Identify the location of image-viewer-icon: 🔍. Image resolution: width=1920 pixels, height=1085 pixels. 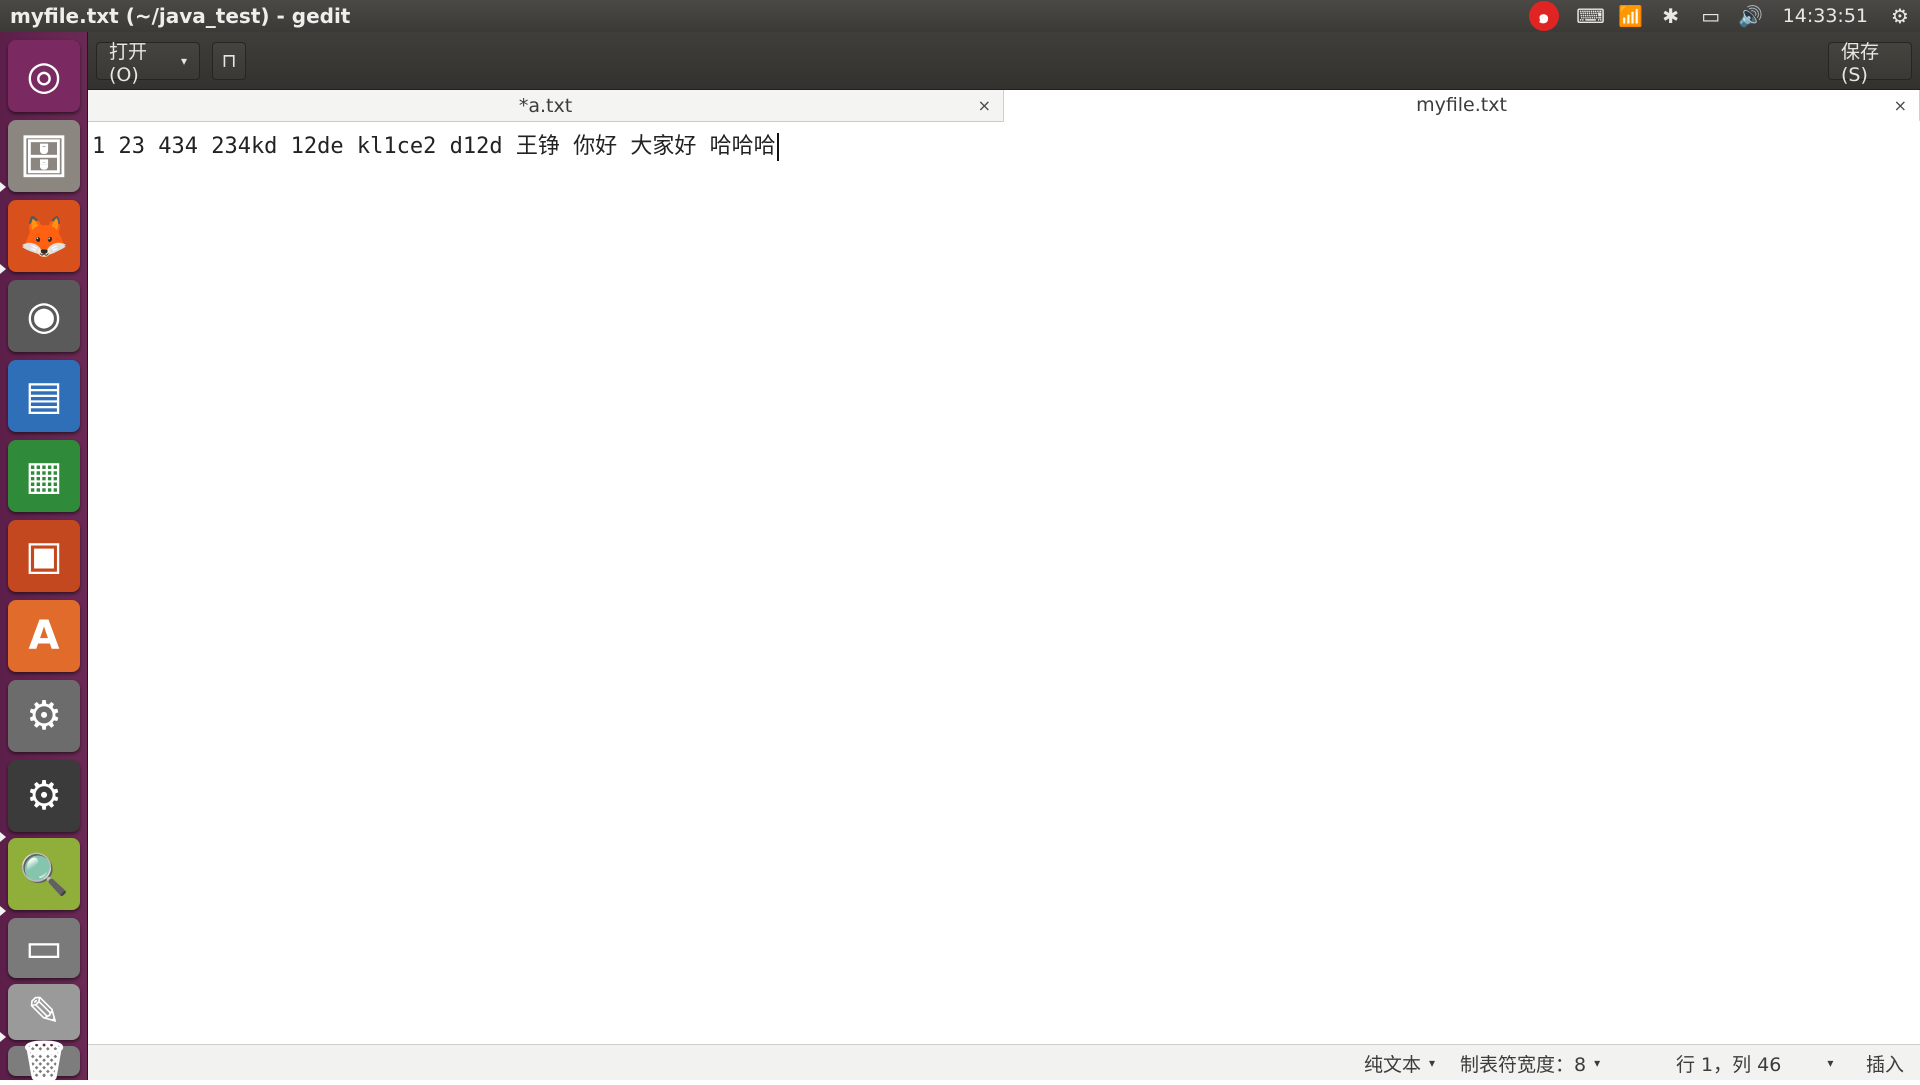
(44, 874).